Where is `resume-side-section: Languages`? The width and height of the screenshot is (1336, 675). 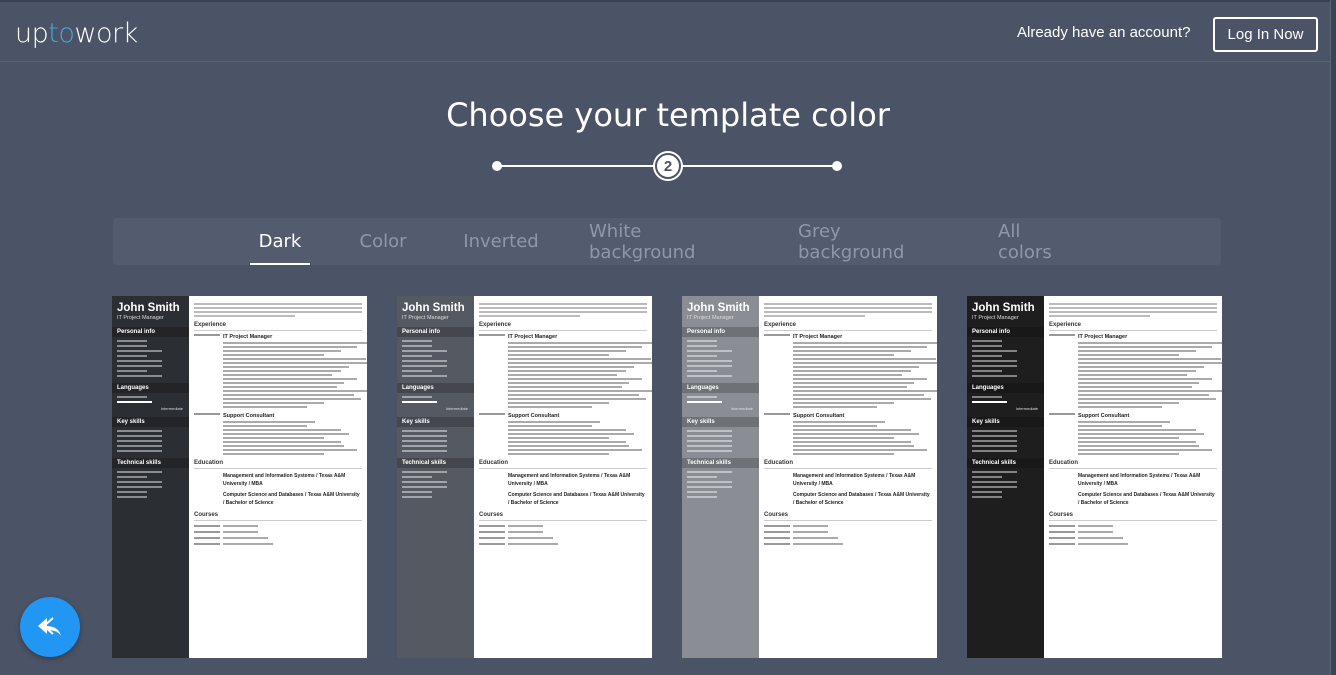
resume-side-section: Languages is located at coordinates (1005, 388).